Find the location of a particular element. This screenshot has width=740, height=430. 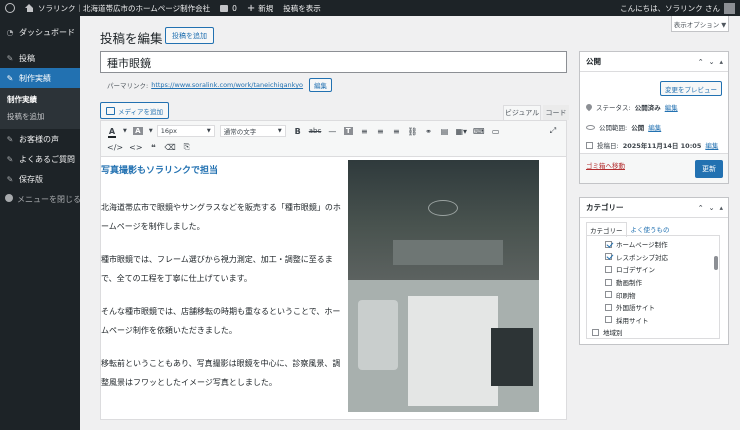

background-color-dropdown: ▼ is located at coordinates (151, 131).